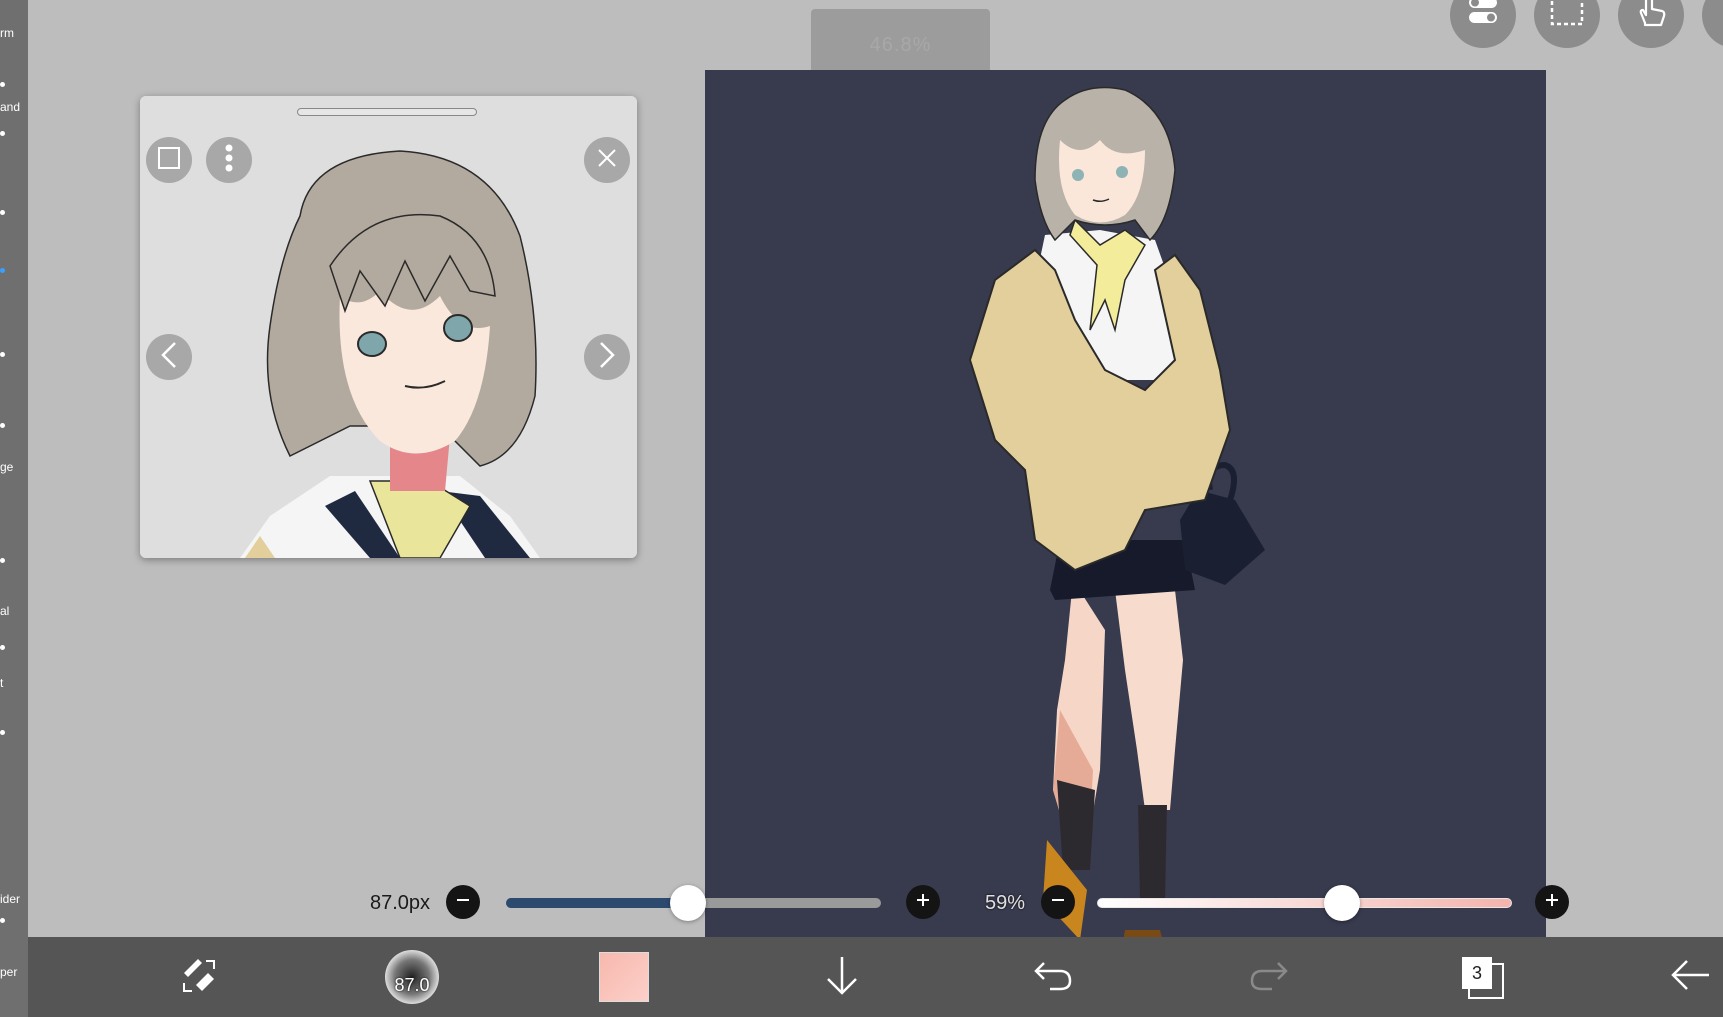 This screenshot has width=1723, height=1017. What do you see at coordinates (388, 327) in the screenshot?
I see `reference-window` at bounding box center [388, 327].